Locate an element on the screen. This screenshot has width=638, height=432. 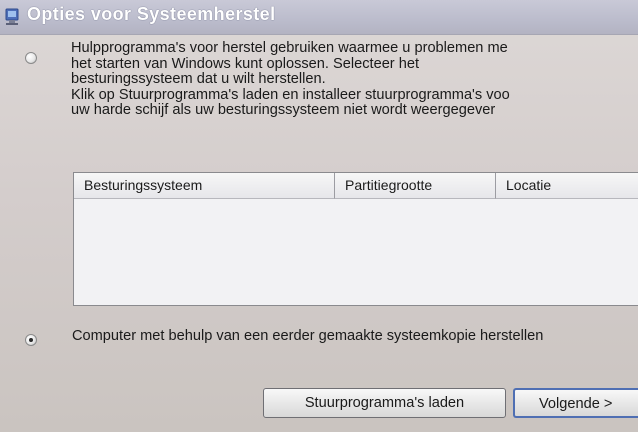
next-button: Volgende > is located at coordinates (575, 403).